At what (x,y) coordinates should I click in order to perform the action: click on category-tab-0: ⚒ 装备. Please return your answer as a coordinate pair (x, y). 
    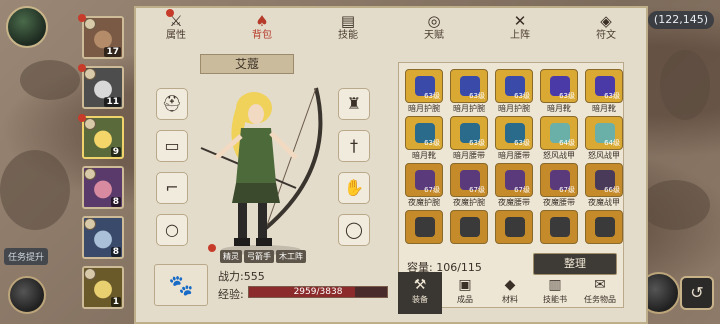
    Looking at the image, I should click on (420, 293).